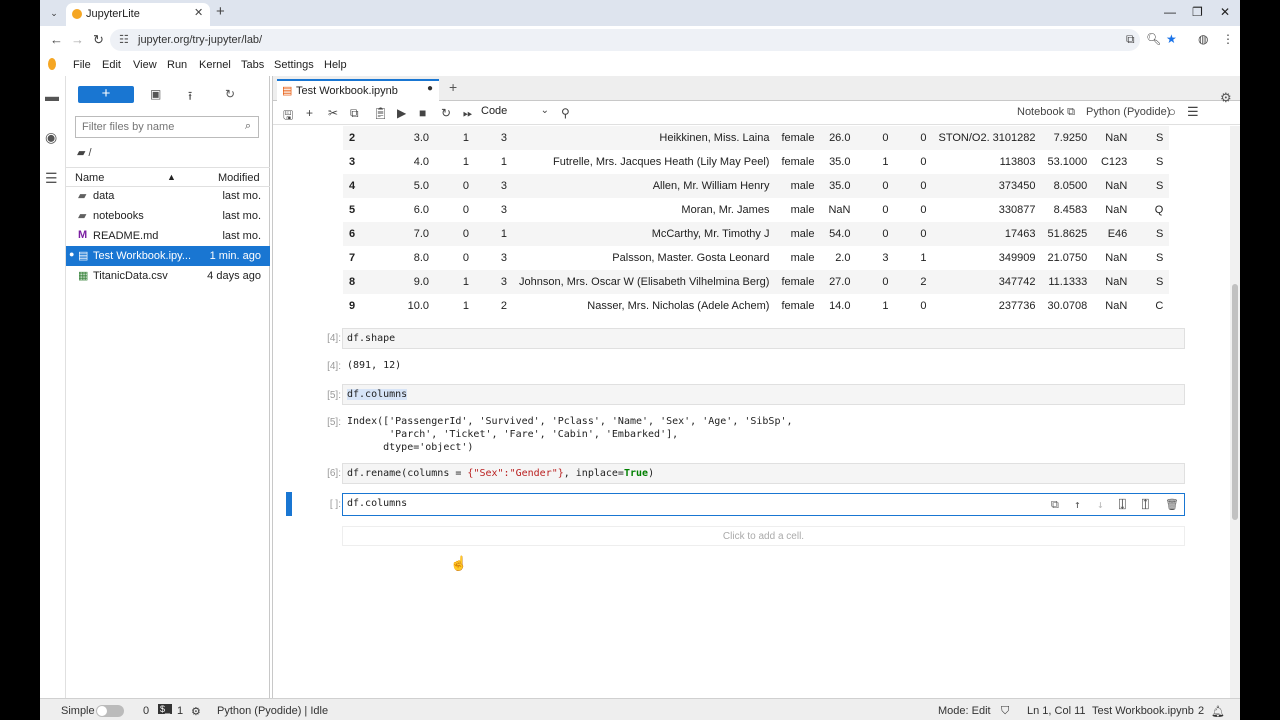  I want to click on new-tab-icon: +, so click(220, 11).